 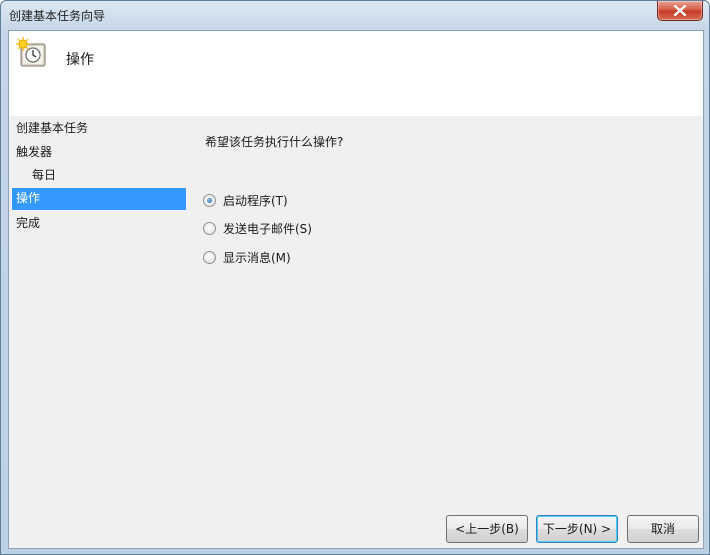 I want to click on cancel-button: 取消, so click(x=663, y=529).